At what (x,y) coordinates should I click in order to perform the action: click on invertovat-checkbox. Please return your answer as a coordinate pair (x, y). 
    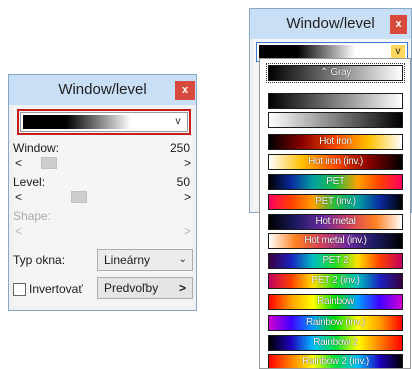
    Looking at the image, I should click on (19, 289).